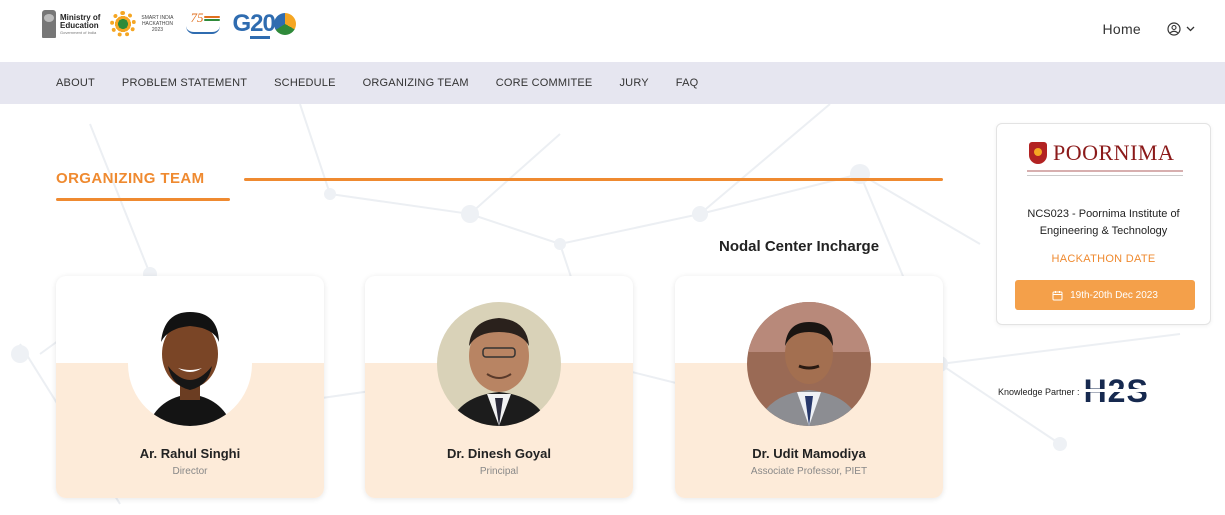 This screenshot has height=515, width=1225. Describe the element at coordinates (593, 179) in the screenshot. I see `title-divider` at that location.